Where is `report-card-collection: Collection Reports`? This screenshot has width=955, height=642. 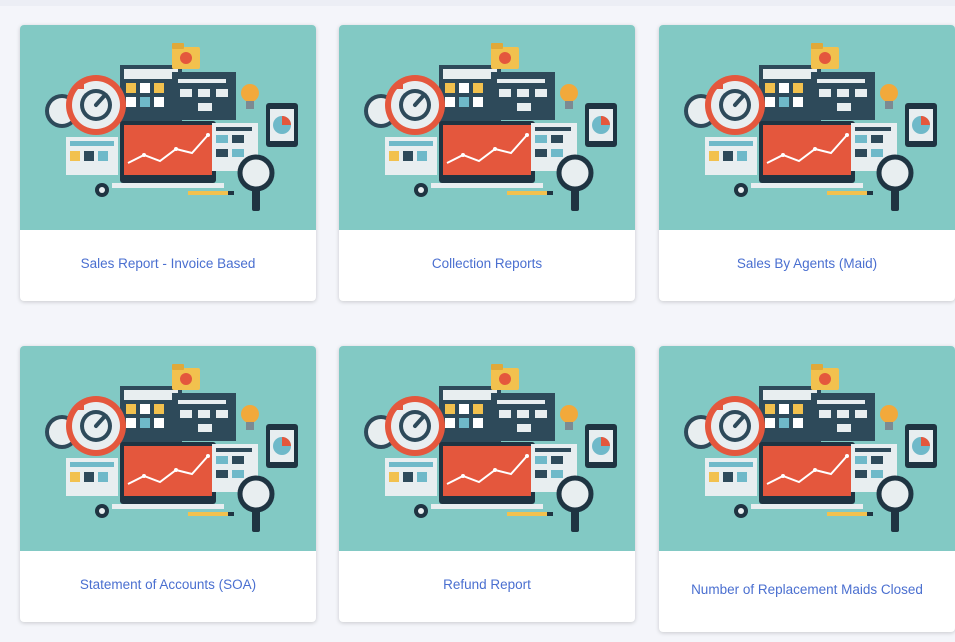
report-card-collection: Collection Reports is located at coordinates (487, 163).